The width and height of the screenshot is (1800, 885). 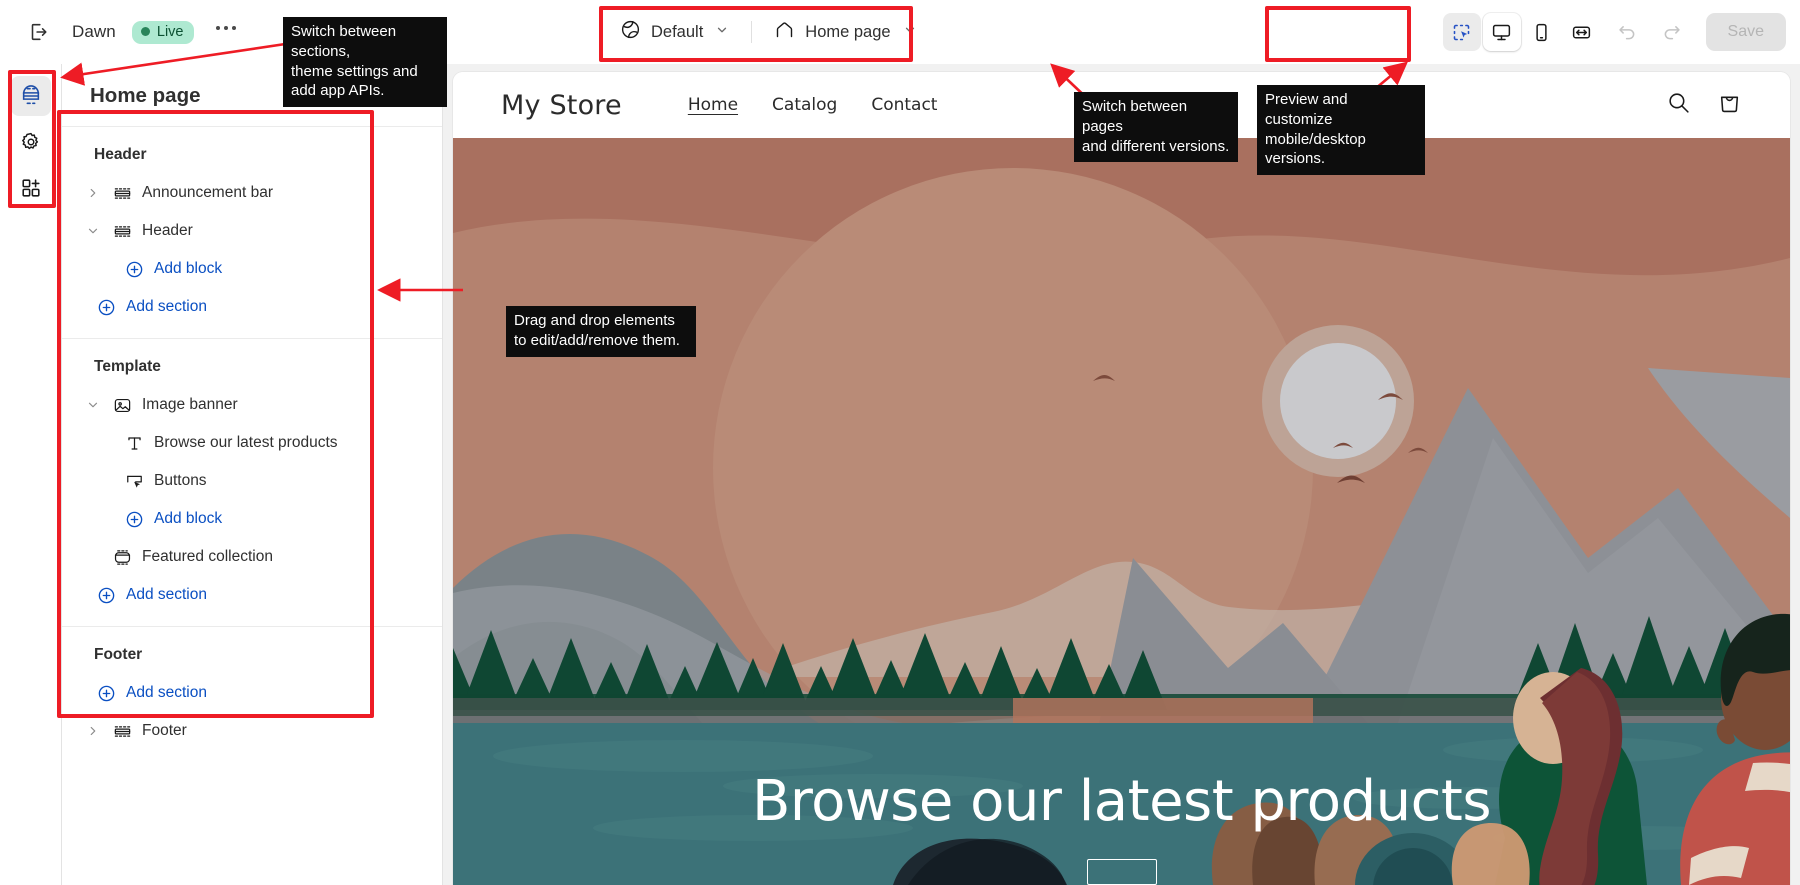 I want to click on section-row-label: Browse our latest products, so click(x=246, y=442).